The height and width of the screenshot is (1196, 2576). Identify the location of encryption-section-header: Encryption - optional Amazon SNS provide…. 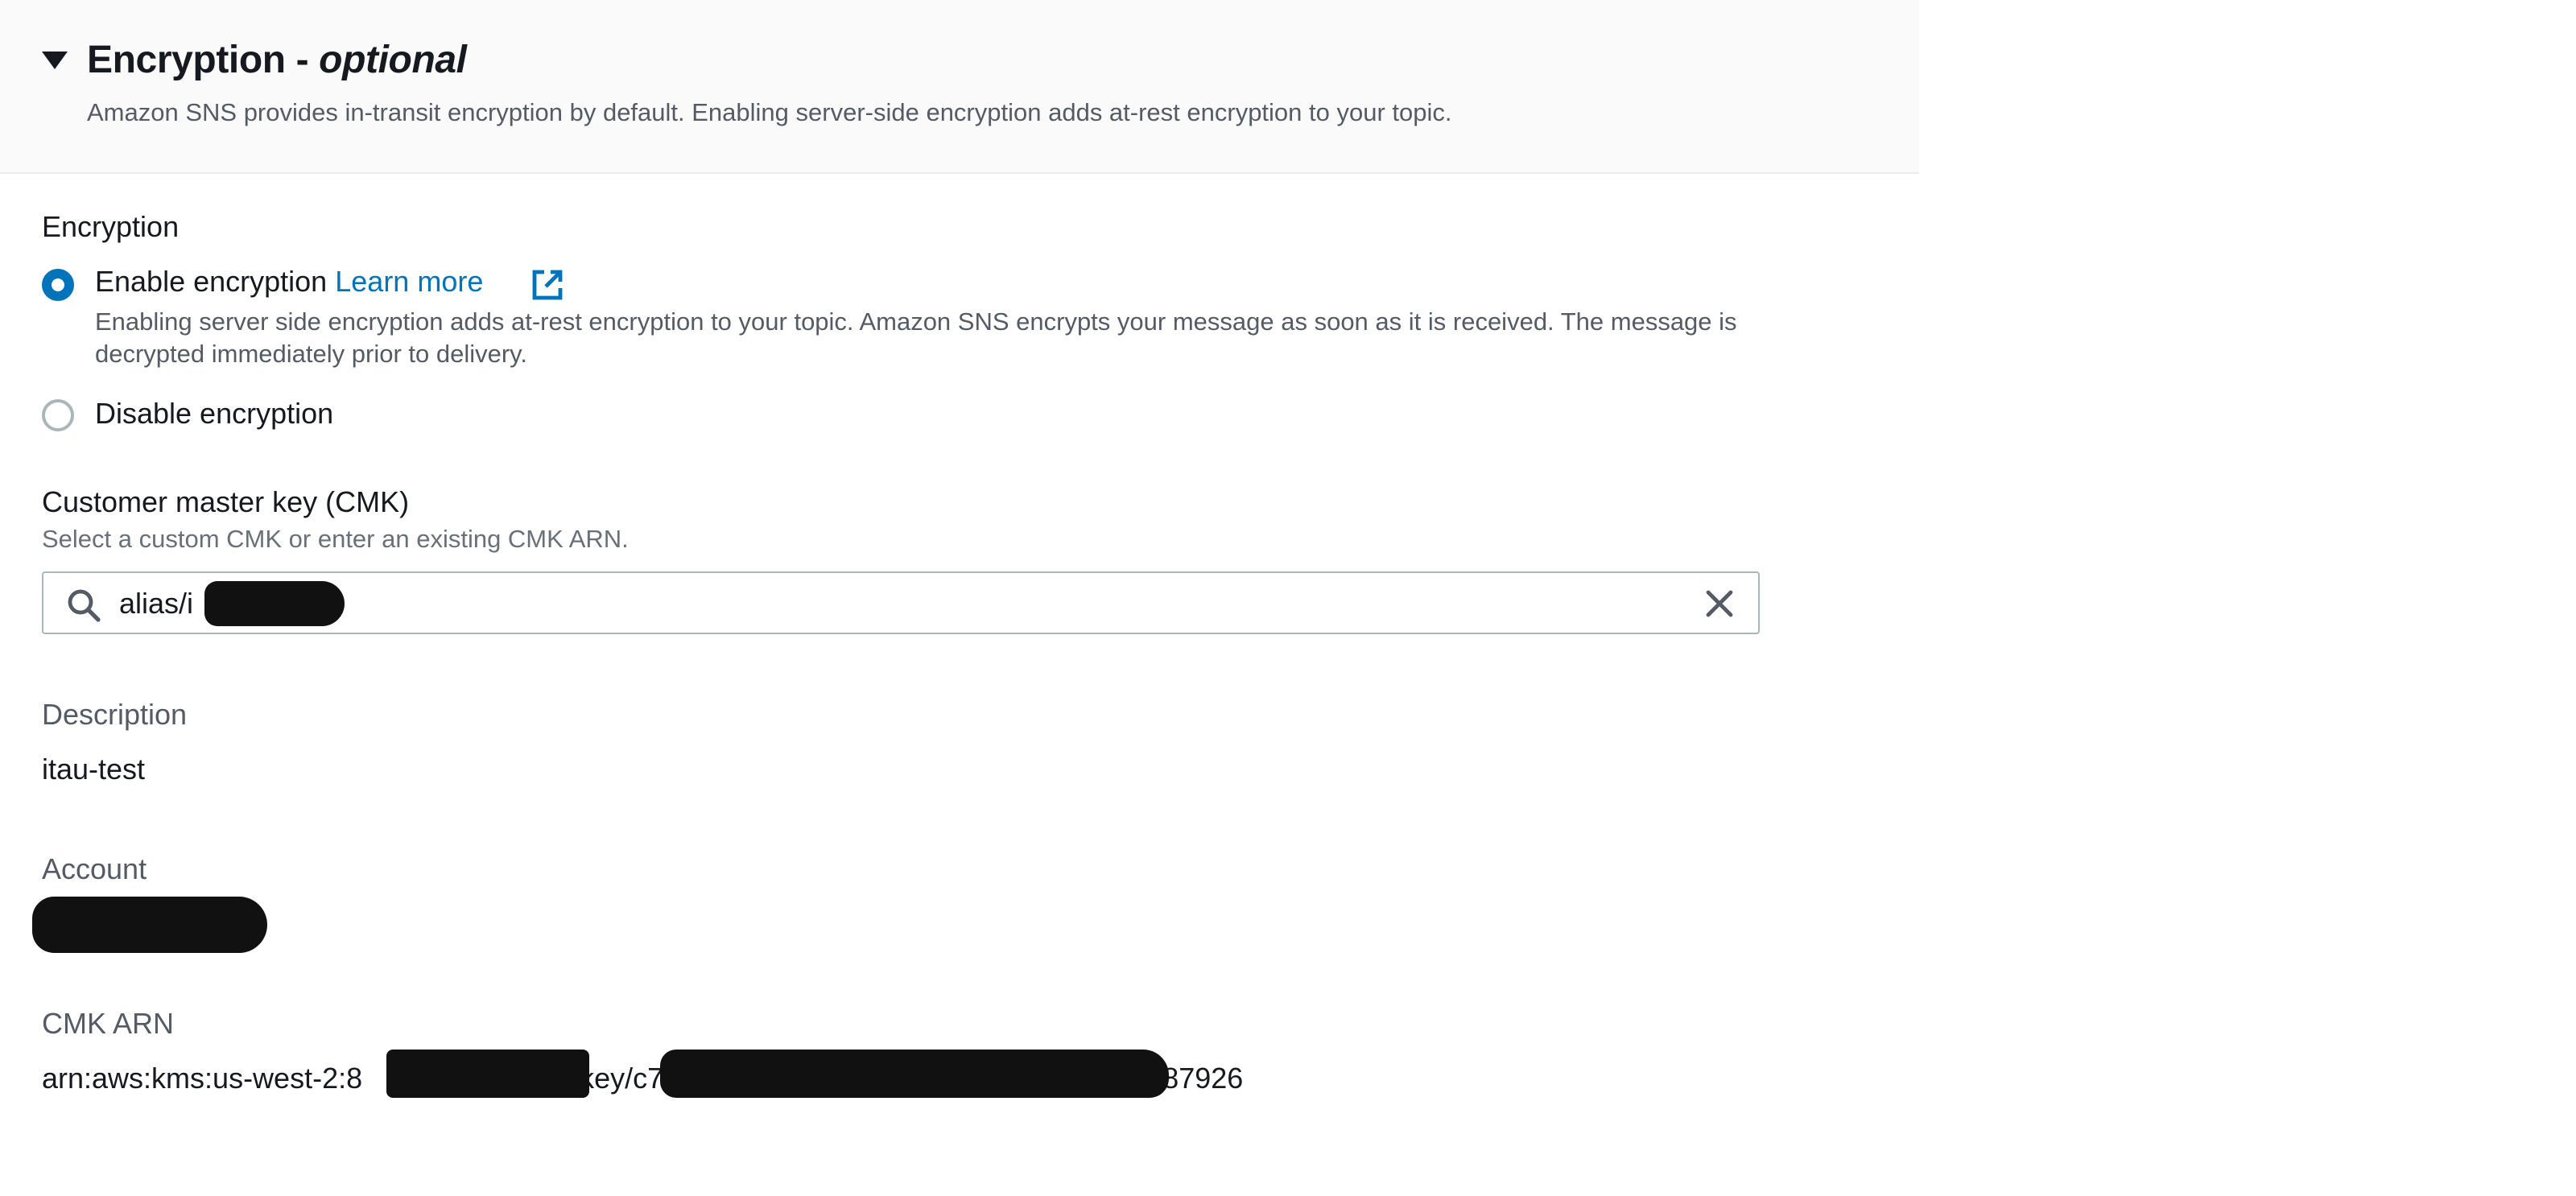
(959, 87).